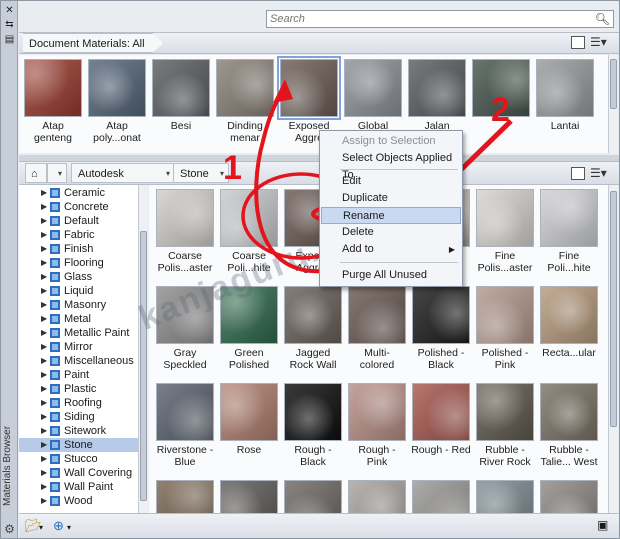 The image size is (620, 539). Describe the element at coordinates (58, 526) in the screenshot. I see `create-material-icon: ⊕` at that location.